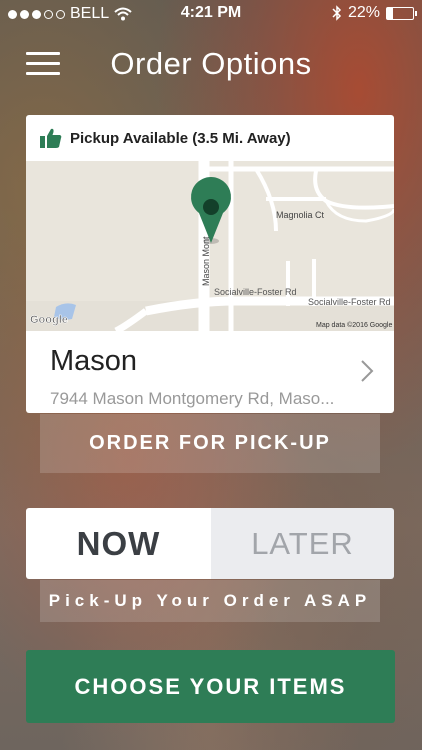 The height and width of the screenshot is (750, 422). I want to click on status-right: 22%, so click(374, 13).